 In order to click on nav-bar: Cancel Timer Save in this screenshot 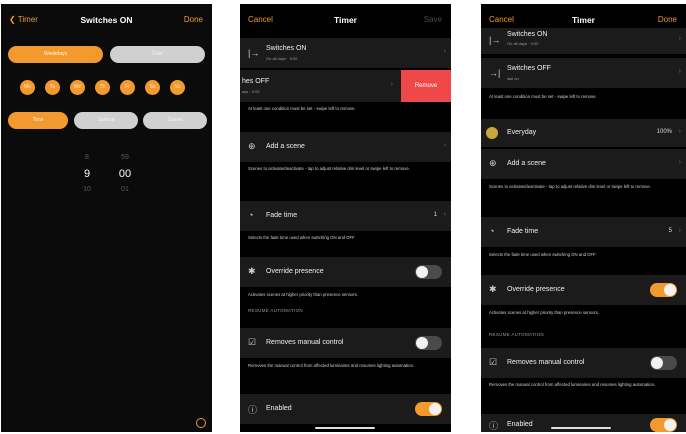, I will do `click(345, 16)`.